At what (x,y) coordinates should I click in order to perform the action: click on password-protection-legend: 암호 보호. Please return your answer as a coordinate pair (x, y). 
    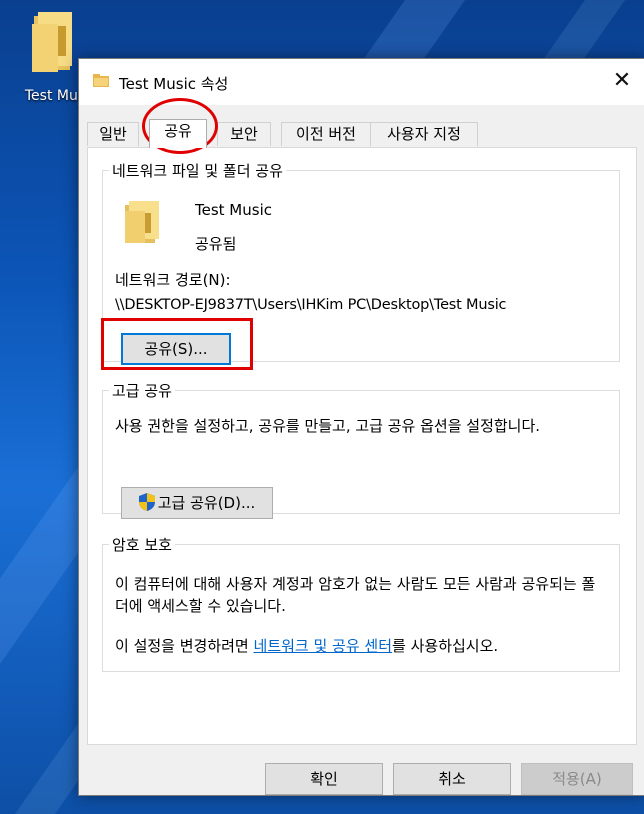
    Looking at the image, I should click on (142, 545).